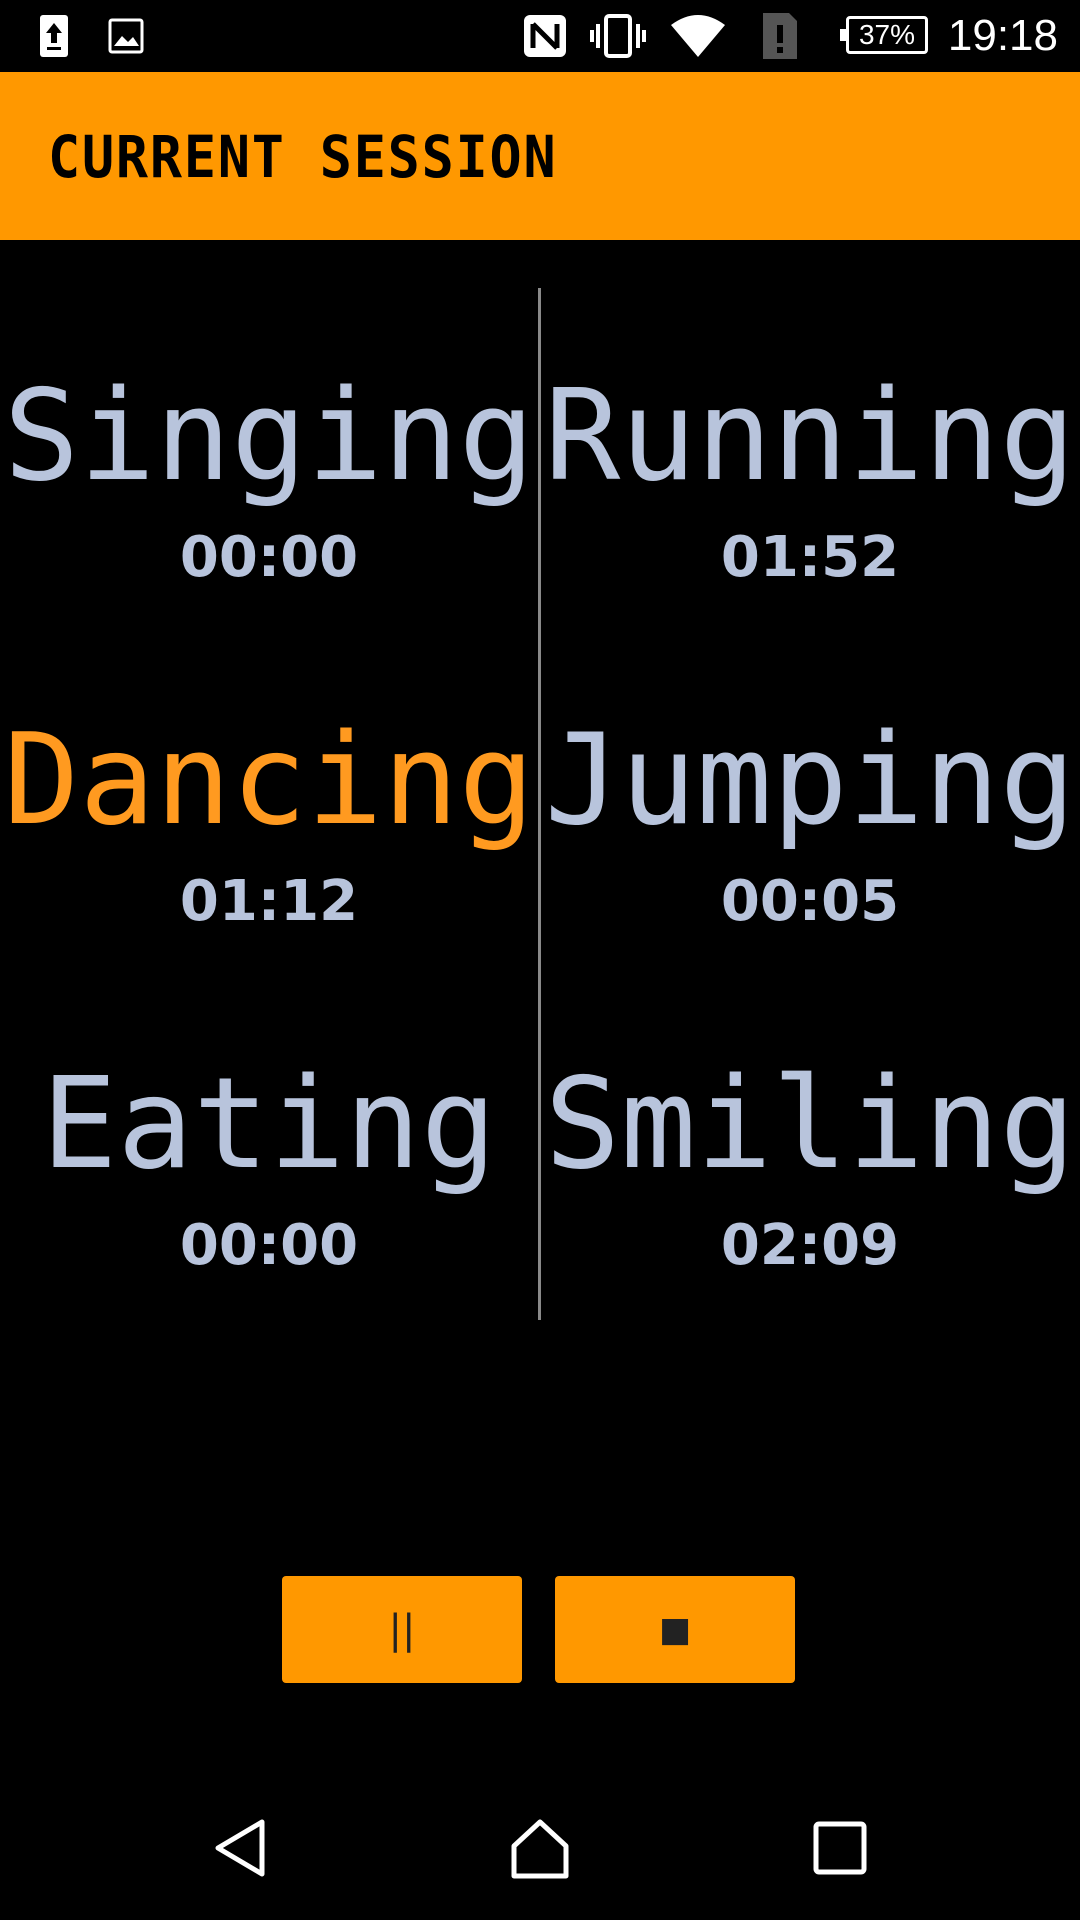  I want to click on activity-tile-singing: Singing 00:00, so click(269, 460).